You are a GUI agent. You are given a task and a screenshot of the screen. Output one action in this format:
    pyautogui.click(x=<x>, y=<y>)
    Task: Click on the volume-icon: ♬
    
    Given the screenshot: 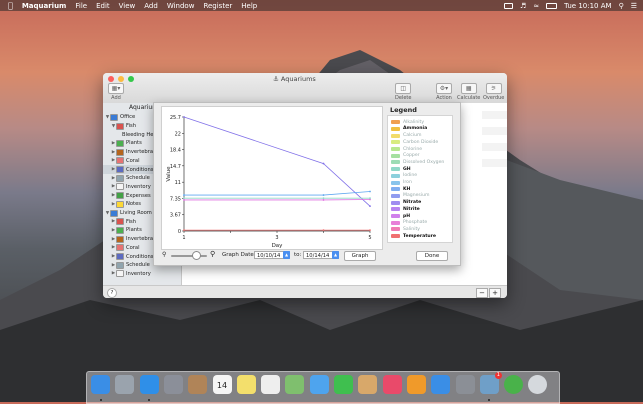 What is the action you would take?
    pyautogui.click(x=523, y=6)
    